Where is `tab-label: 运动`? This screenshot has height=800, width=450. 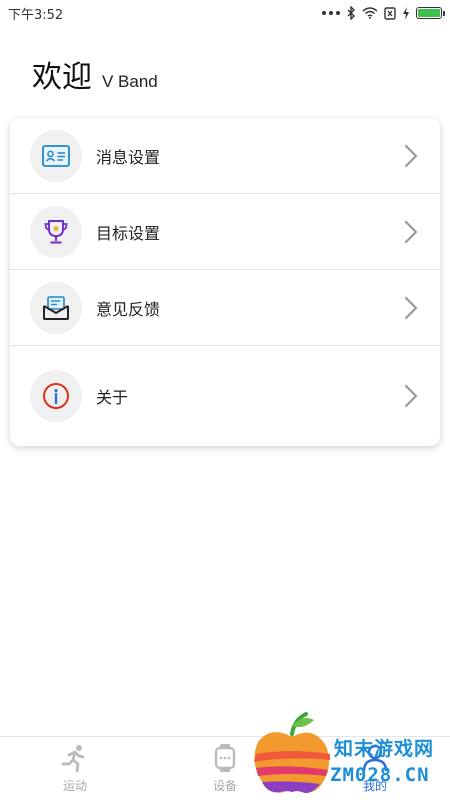 tab-label: 运动 is located at coordinates (74, 786).